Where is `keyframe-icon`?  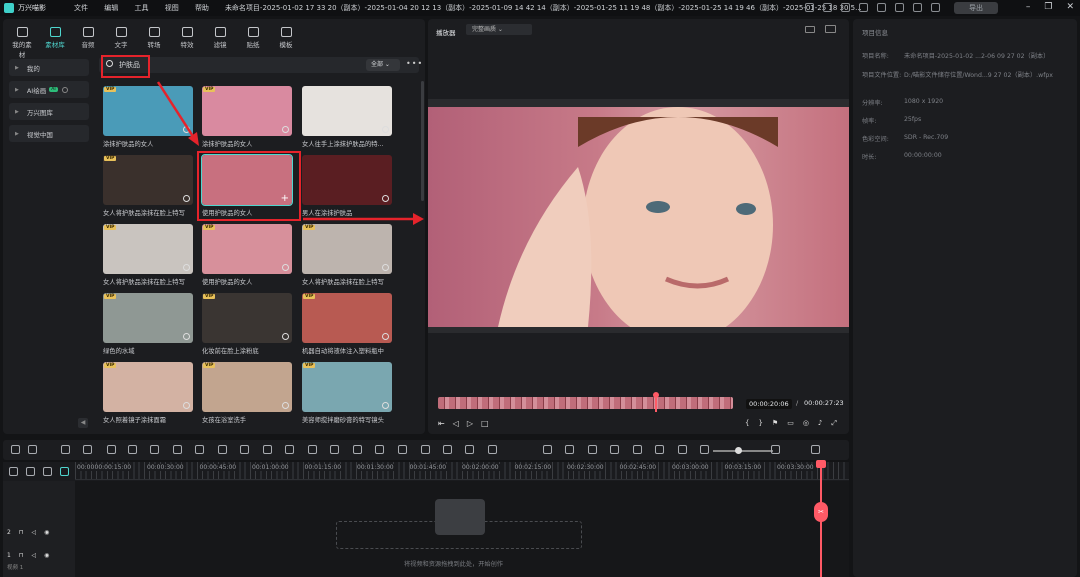 keyframe-icon is located at coordinates (334, 449).